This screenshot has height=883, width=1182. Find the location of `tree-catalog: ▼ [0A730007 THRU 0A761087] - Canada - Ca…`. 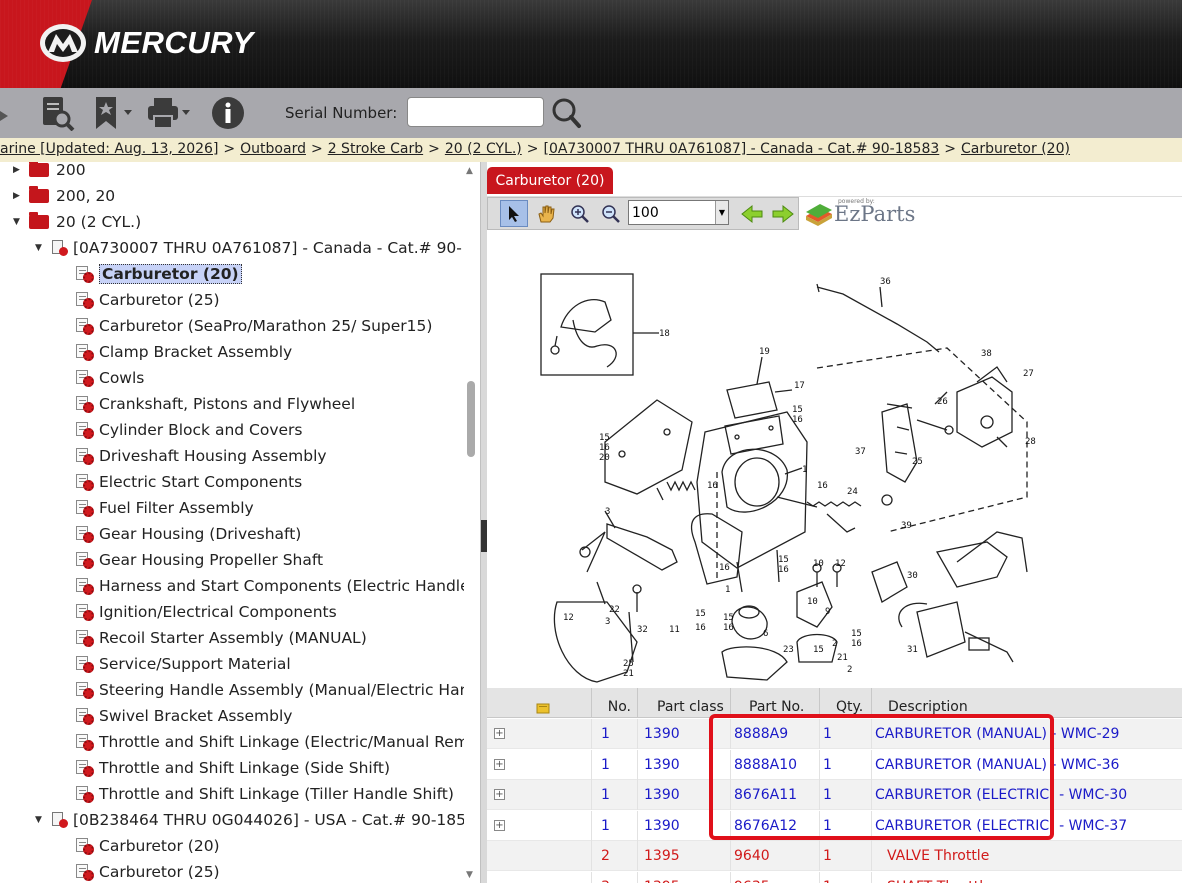

tree-catalog: ▼ [0A730007 THRU 0A761087] - Canada - Ca… is located at coordinates (248, 248).